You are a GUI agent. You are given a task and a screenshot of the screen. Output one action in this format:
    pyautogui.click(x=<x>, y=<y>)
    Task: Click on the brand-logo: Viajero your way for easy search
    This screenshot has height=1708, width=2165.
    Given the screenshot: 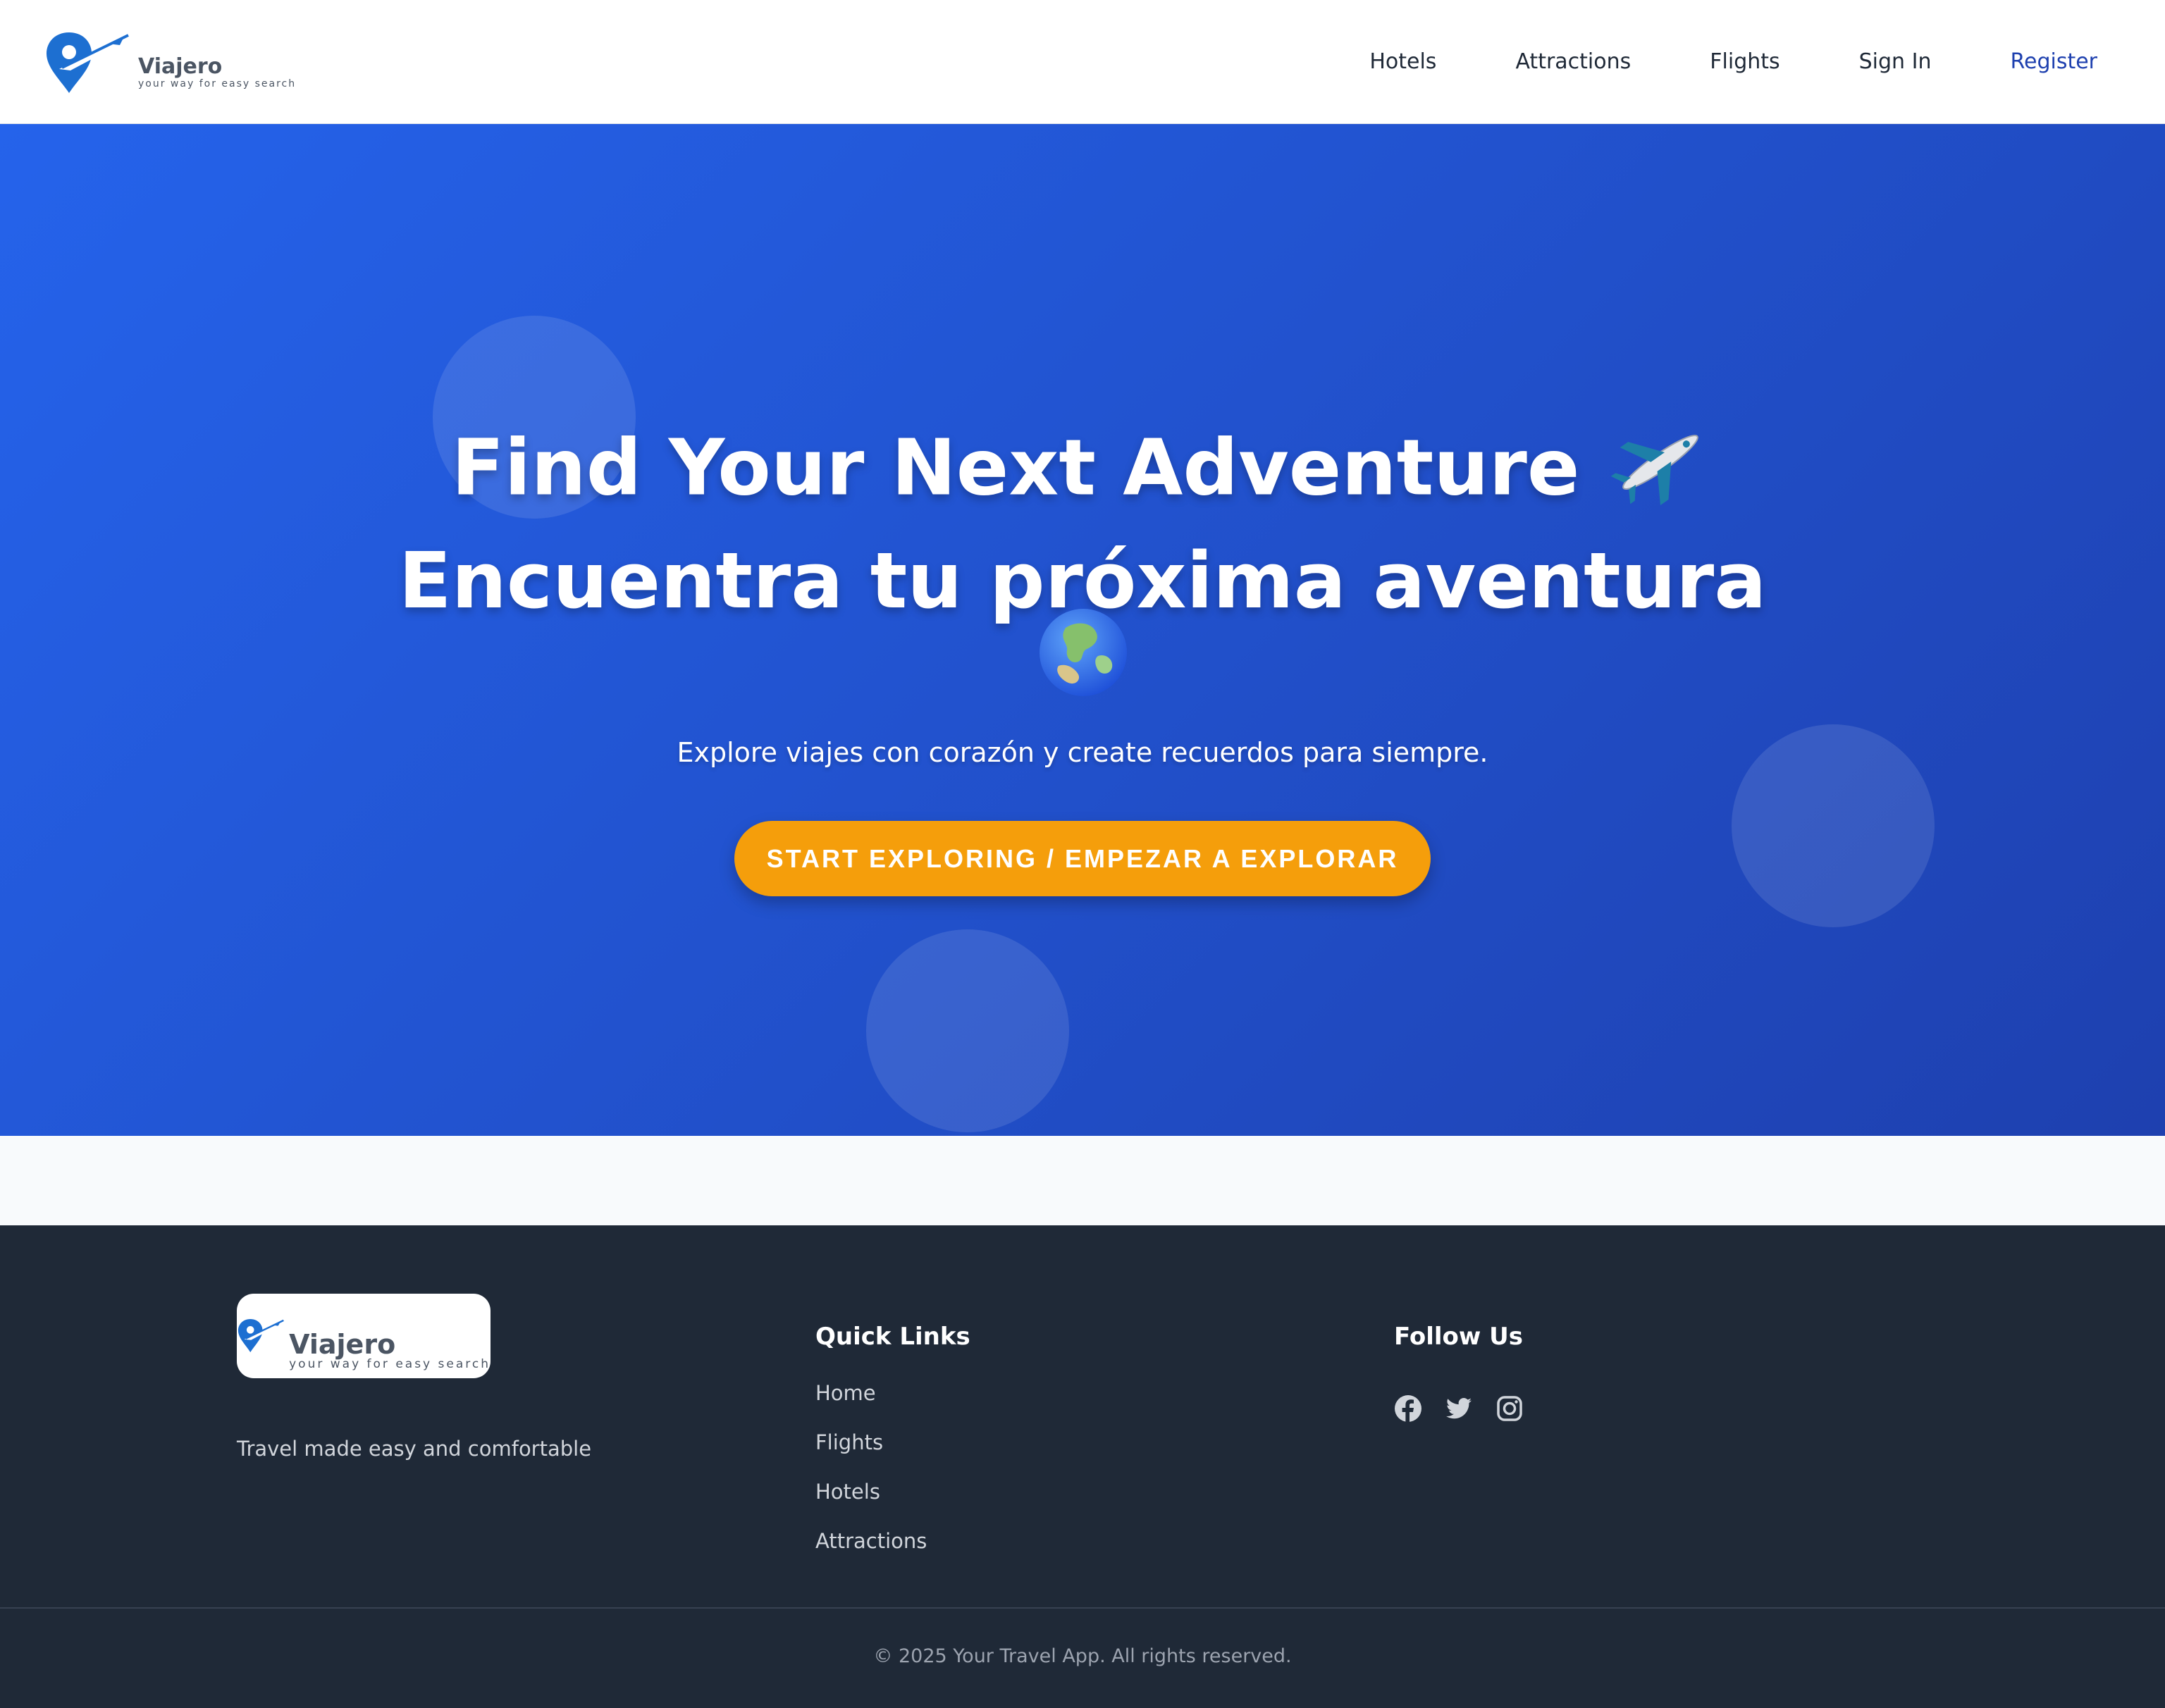 What is the action you would take?
    pyautogui.click(x=170, y=62)
    